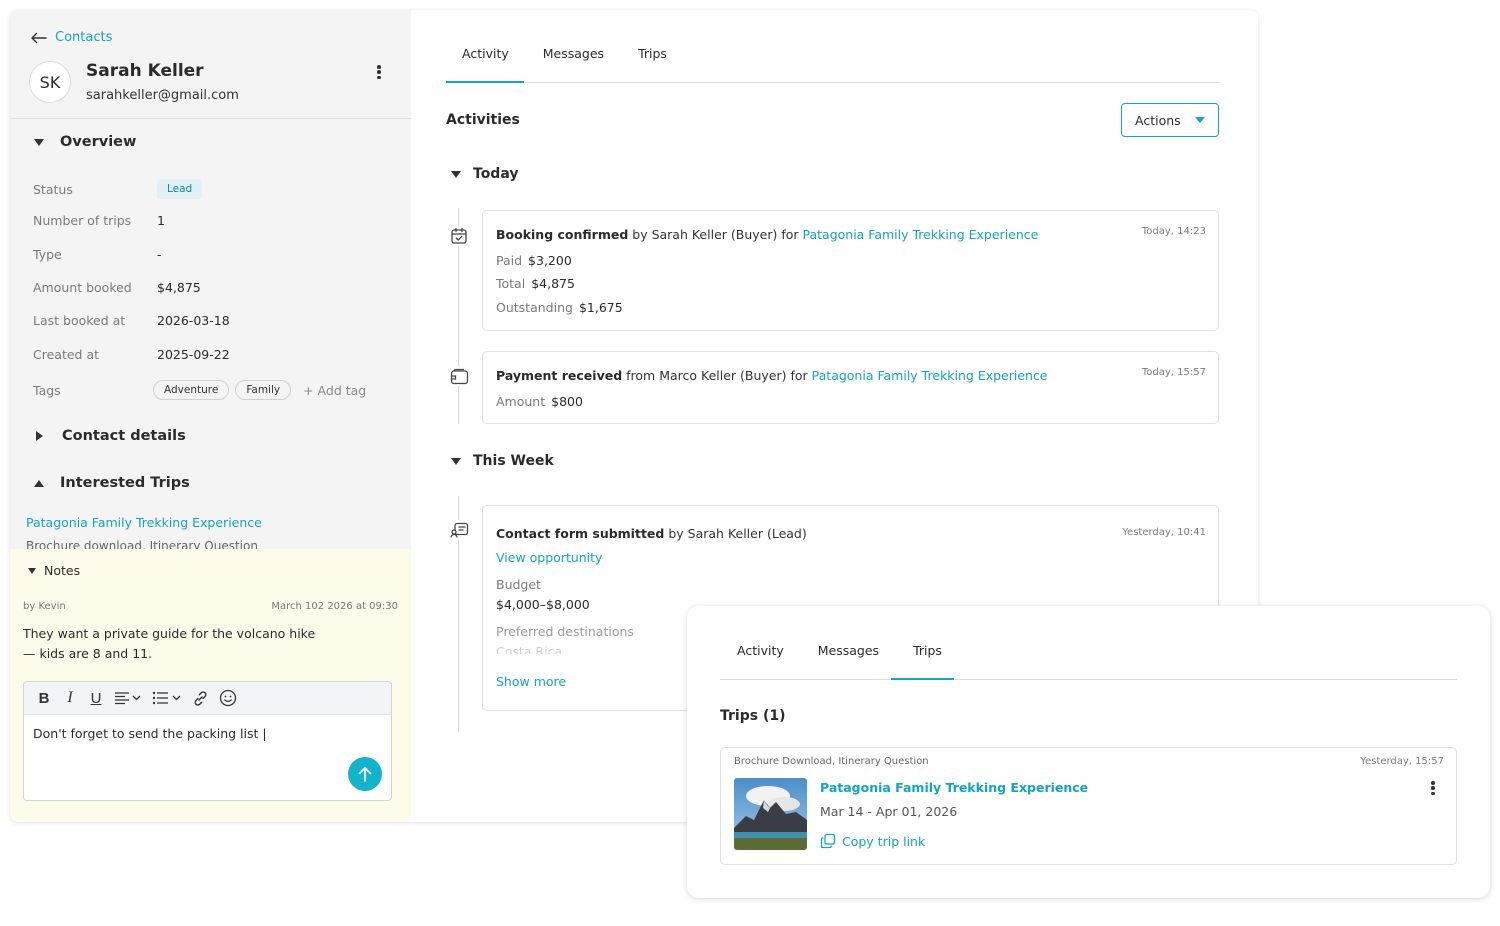 The image size is (1500, 926). What do you see at coordinates (96, 698) in the screenshot?
I see `underline-button: U` at bounding box center [96, 698].